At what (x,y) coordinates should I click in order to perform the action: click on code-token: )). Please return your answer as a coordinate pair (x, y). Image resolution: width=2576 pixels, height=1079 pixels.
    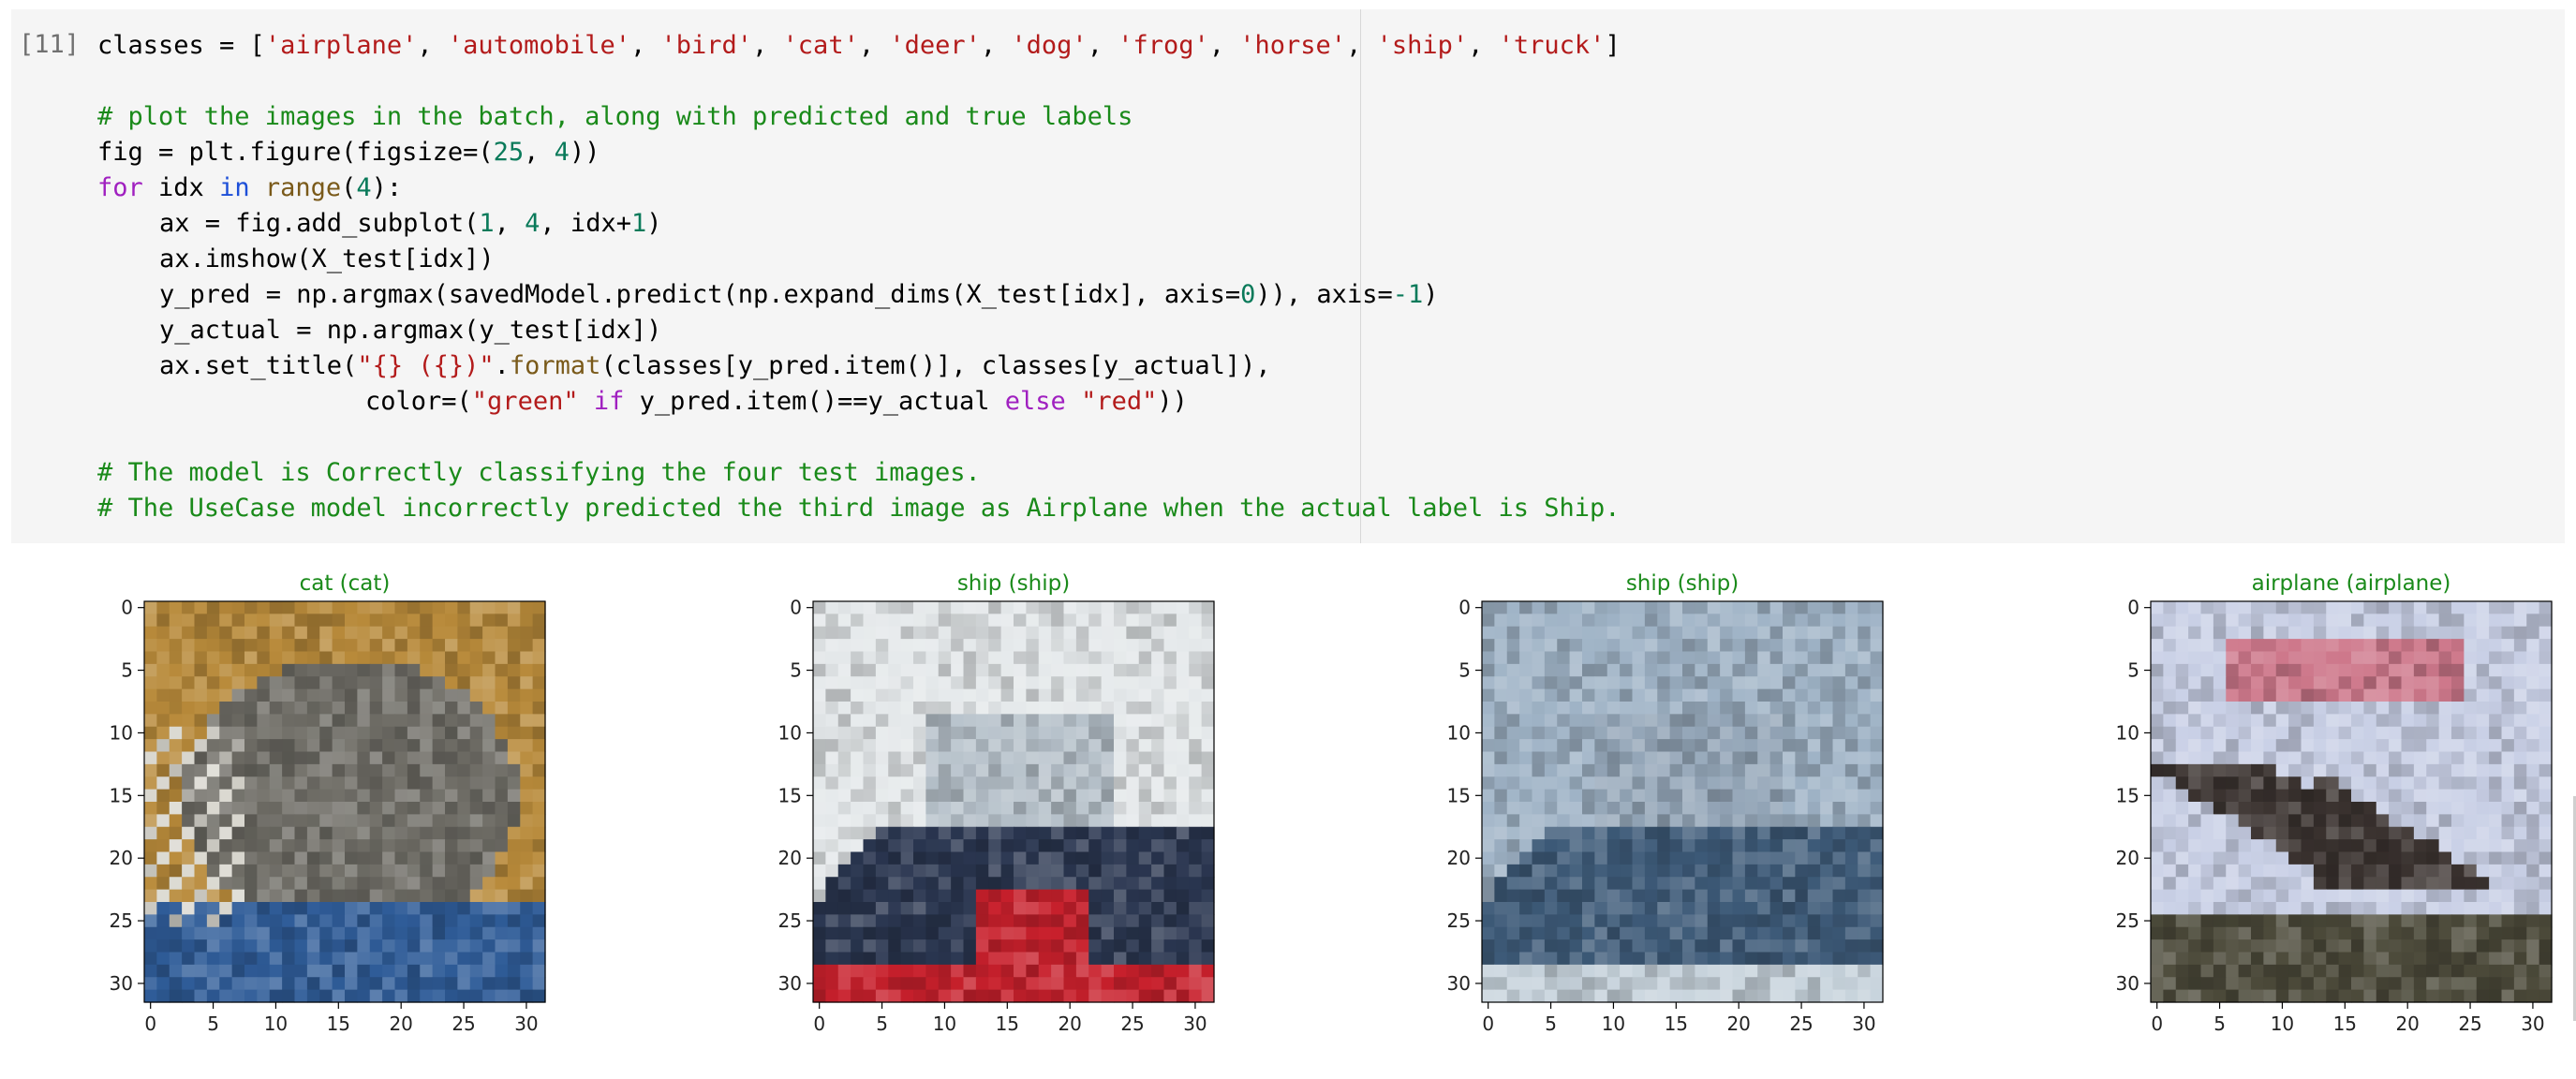
    Looking at the image, I should click on (1172, 402).